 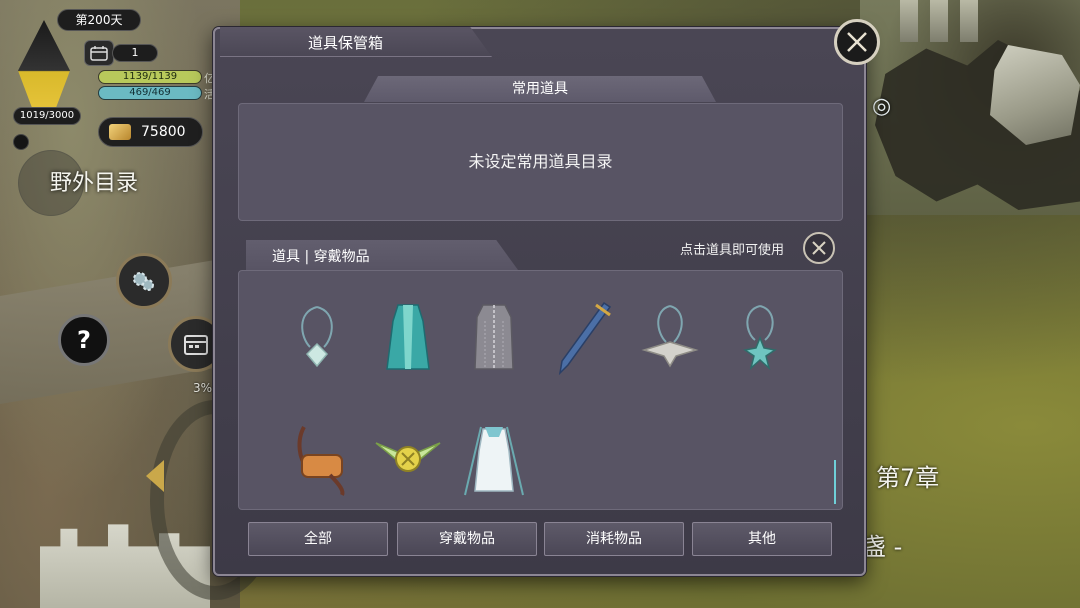 I want to click on calendar-count: 1, so click(x=135, y=53).